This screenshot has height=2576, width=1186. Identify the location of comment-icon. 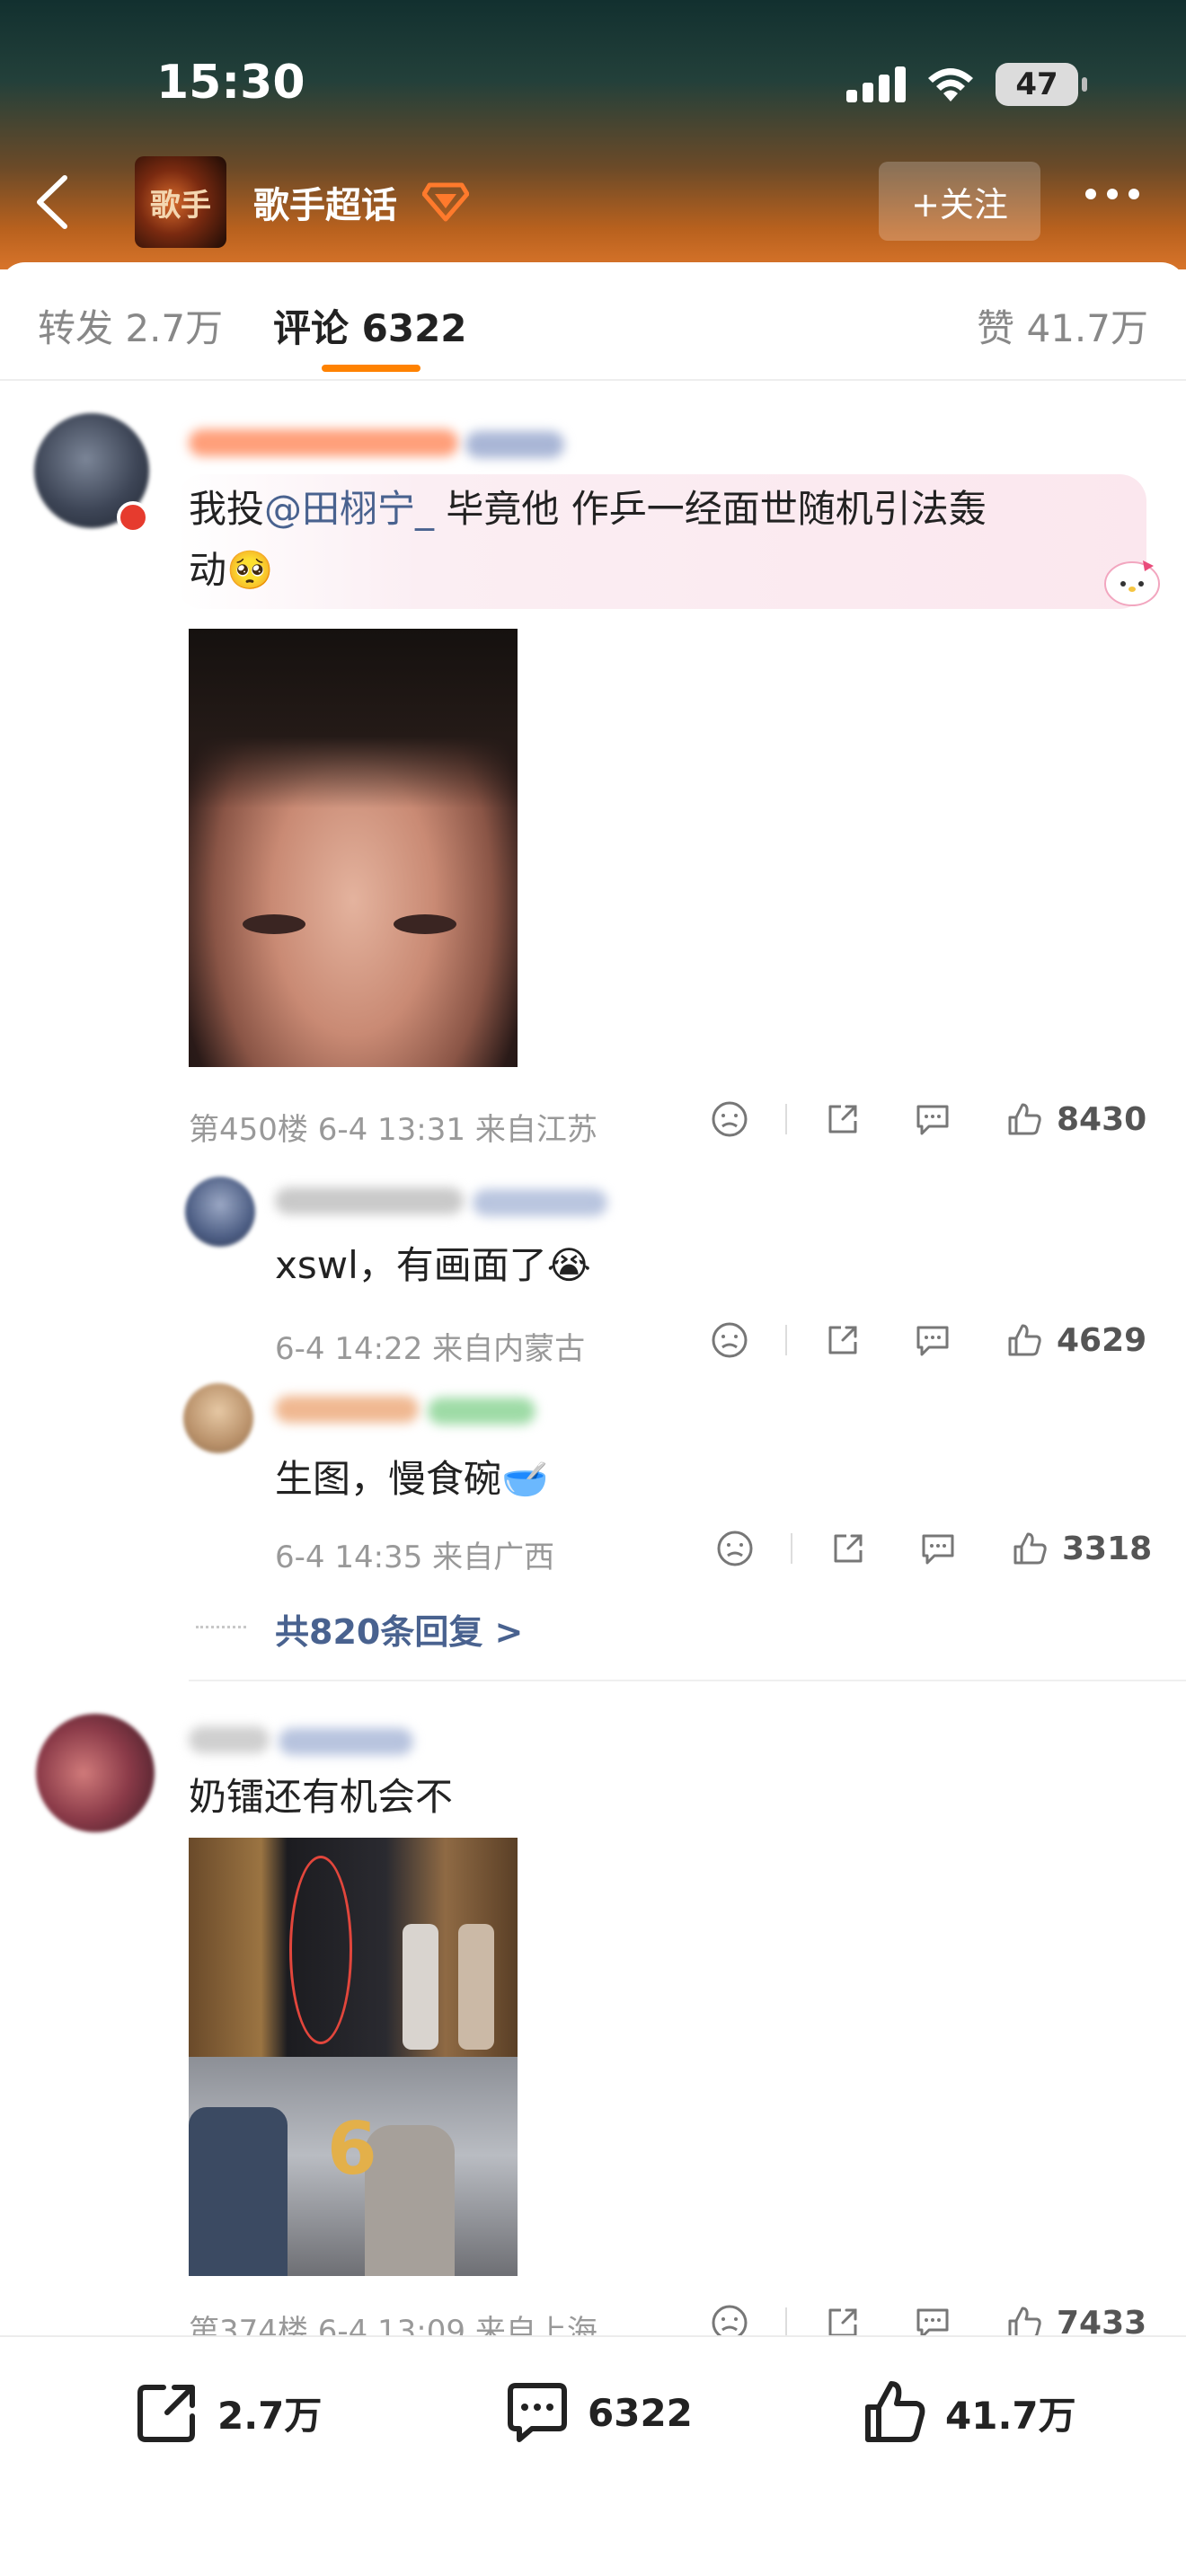
(537, 2412).